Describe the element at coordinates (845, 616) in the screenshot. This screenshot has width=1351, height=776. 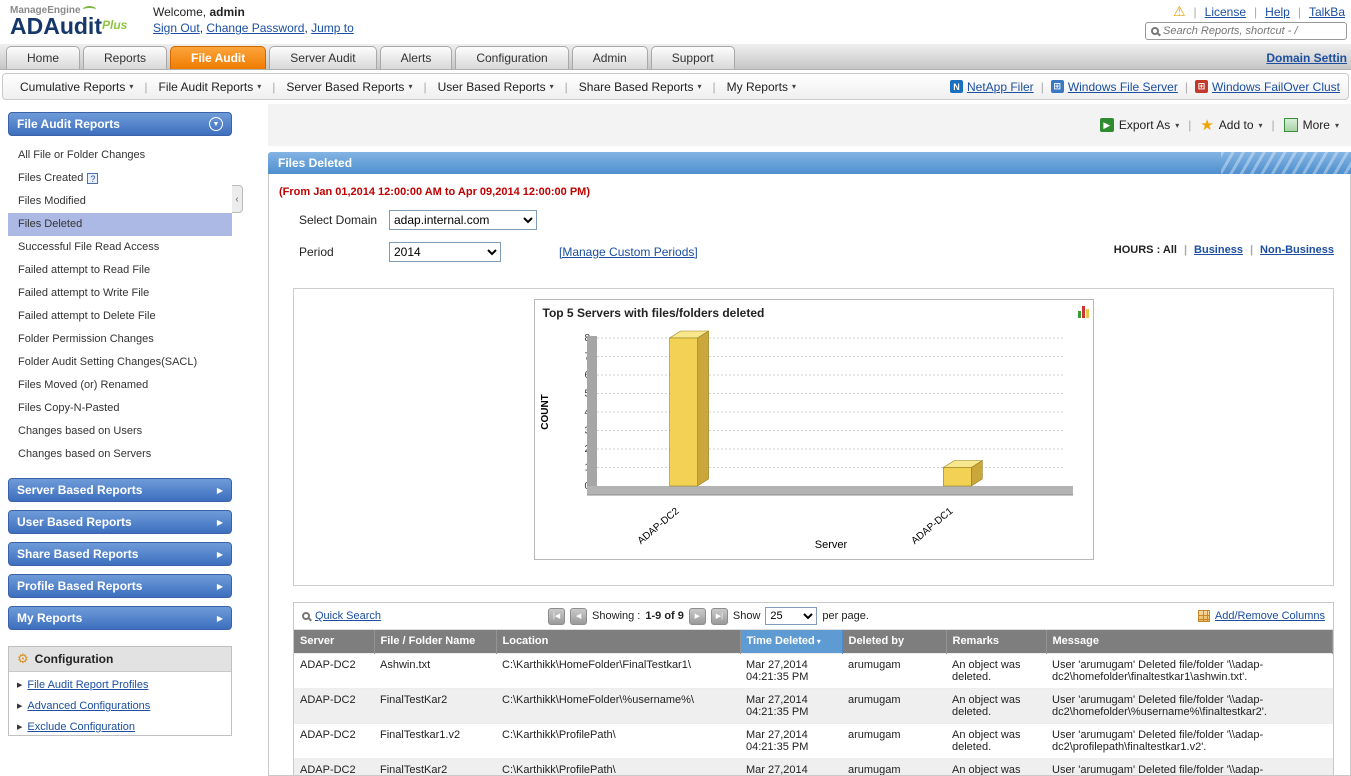
I see `per-page-label: per page.` at that location.